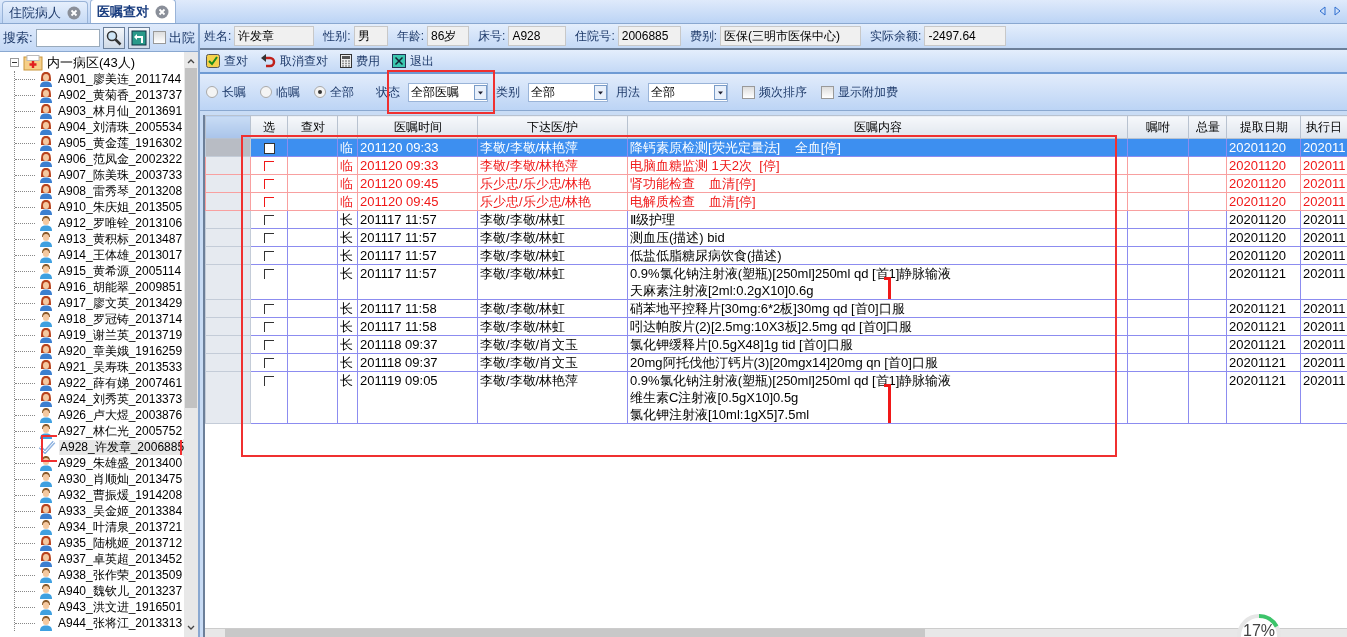  What do you see at coordinates (120, 431) in the screenshot?
I see `patient-item: A927_林仁光_2005752` at bounding box center [120, 431].